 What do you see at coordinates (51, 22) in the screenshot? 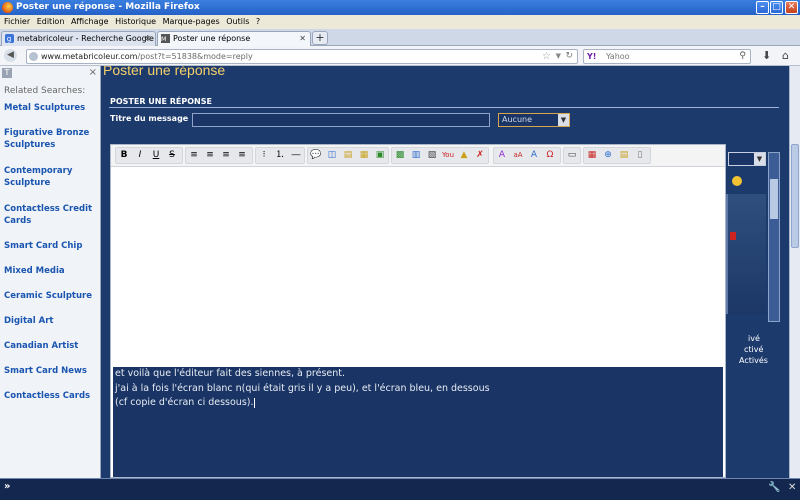
I see `menu-edition: Edition` at bounding box center [51, 22].